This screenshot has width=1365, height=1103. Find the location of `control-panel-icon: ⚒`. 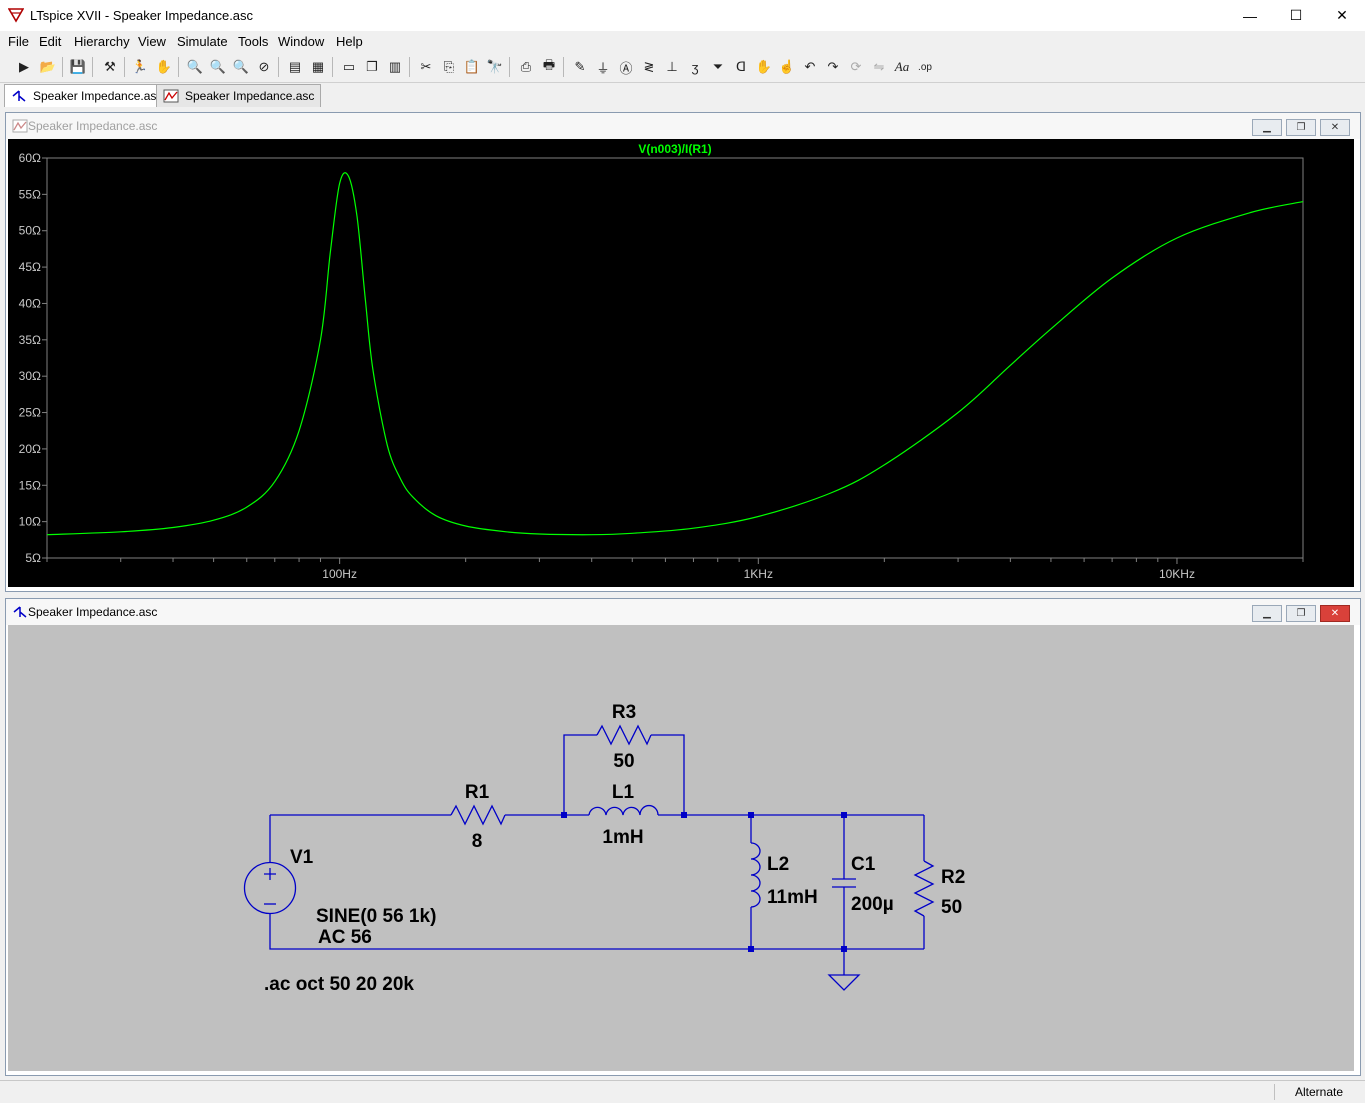

control-panel-icon: ⚒ is located at coordinates (110, 67).